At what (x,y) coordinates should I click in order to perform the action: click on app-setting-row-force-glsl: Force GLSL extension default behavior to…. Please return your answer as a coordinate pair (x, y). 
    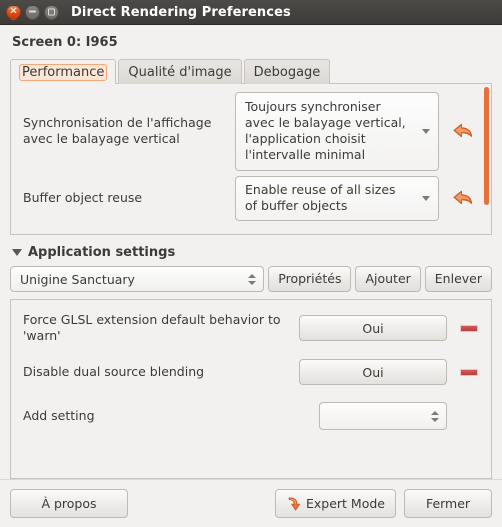
    Looking at the image, I should click on (251, 328).